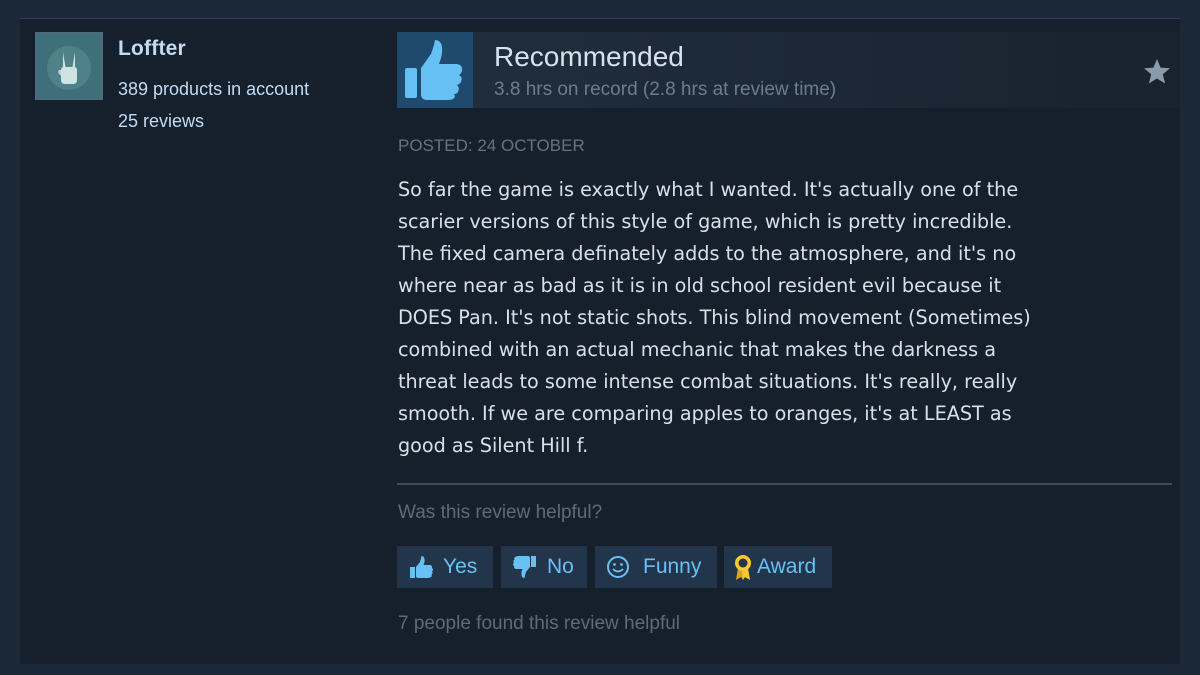 The width and height of the screenshot is (1200, 675). What do you see at coordinates (491, 145) in the screenshot?
I see `posted-date: Posted: 24 October` at bounding box center [491, 145].